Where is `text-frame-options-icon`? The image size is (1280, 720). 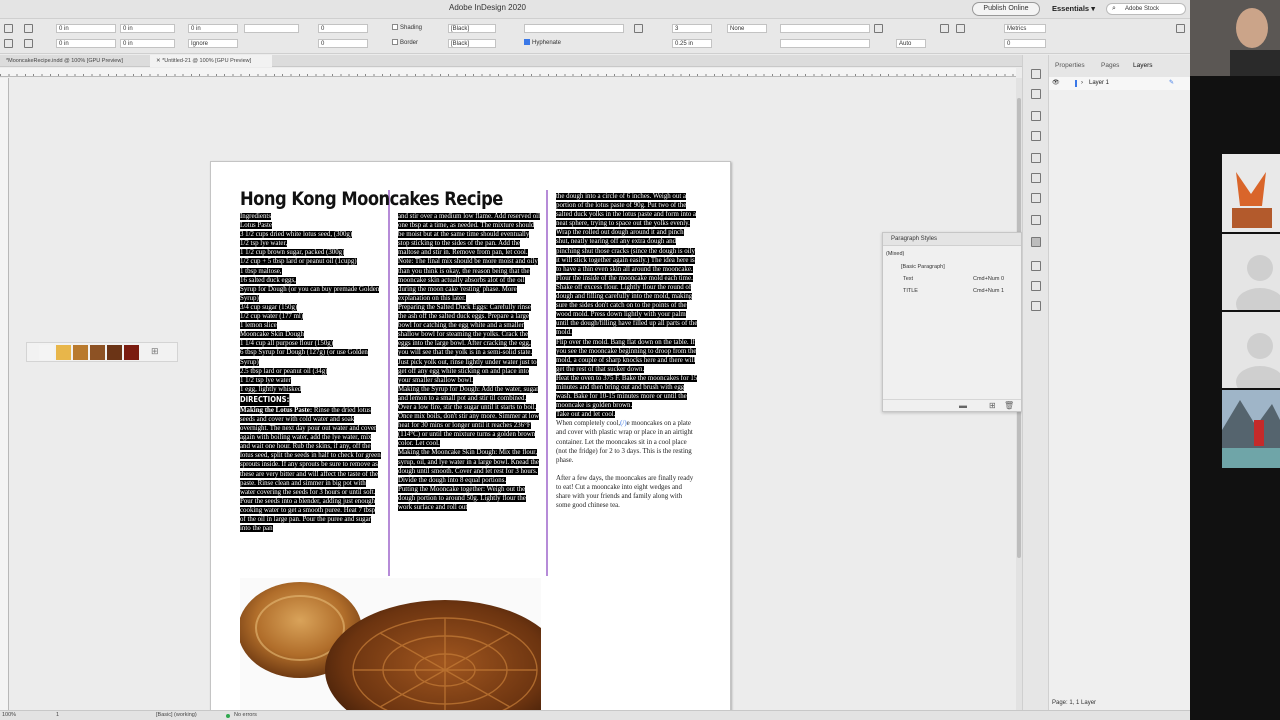
text-frame-options-icon is located at coordinates (878, 28).